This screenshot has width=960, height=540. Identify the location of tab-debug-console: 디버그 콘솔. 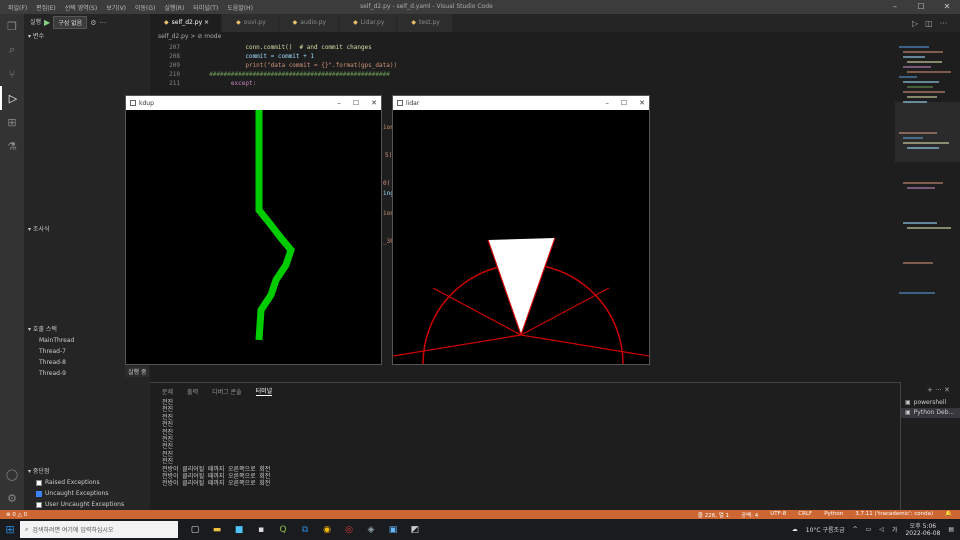
(227, 391).